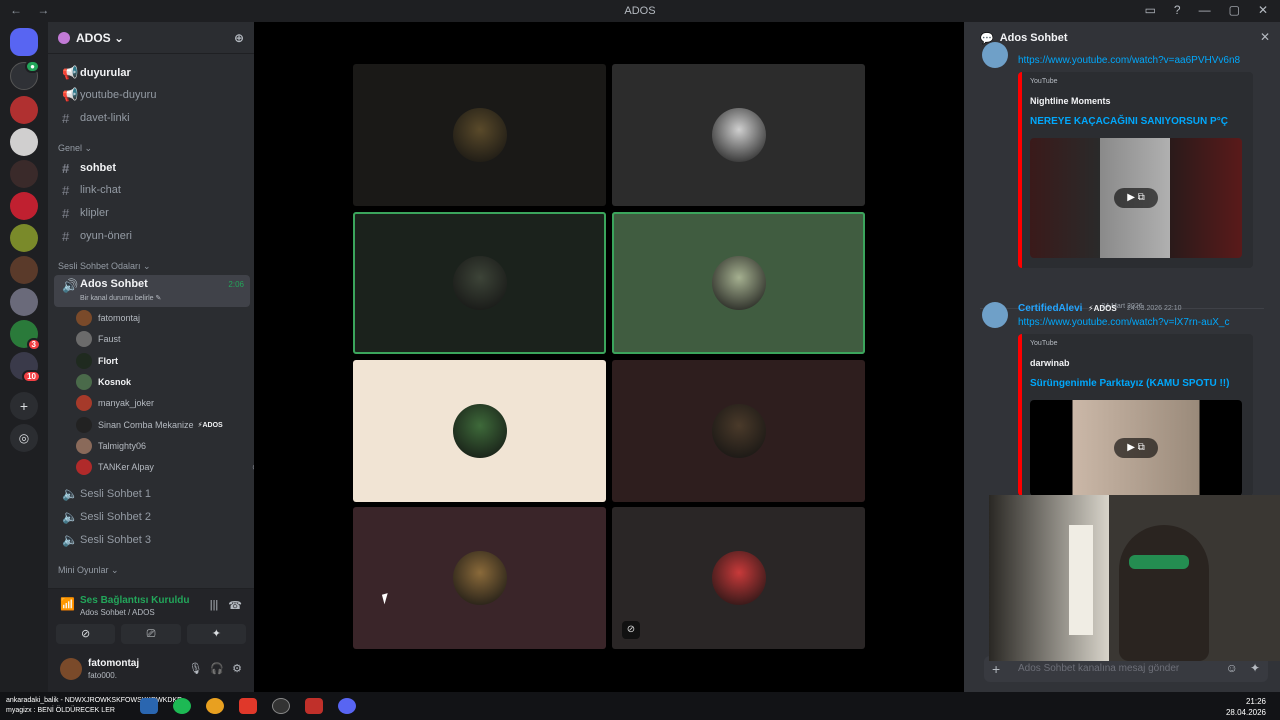  I want to click on minimize-button: —, so click(1205, 10).